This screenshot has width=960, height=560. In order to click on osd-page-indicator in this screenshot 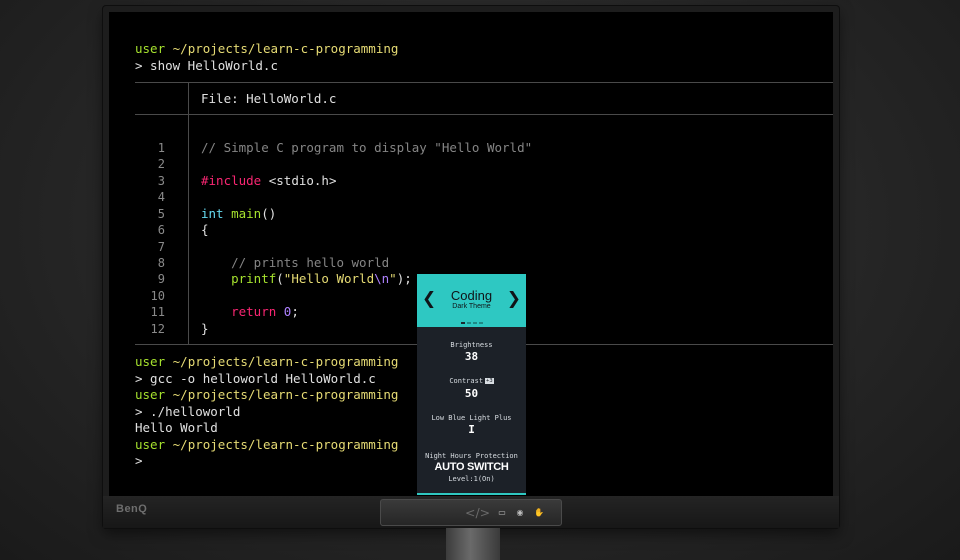, I will do `click(471, 323)`.